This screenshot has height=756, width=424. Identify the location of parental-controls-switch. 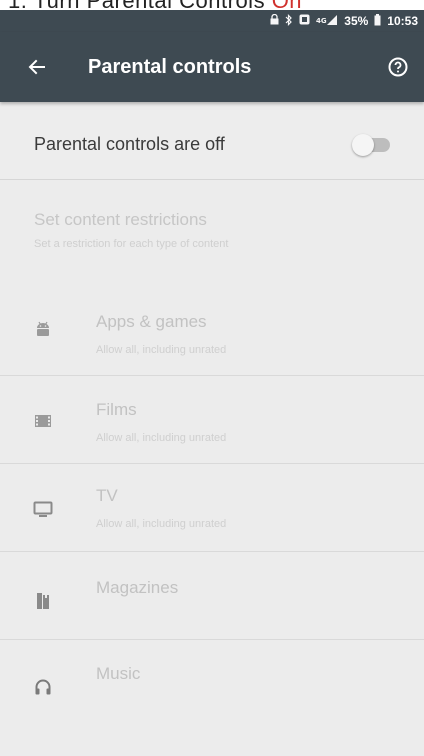
(371, 144).